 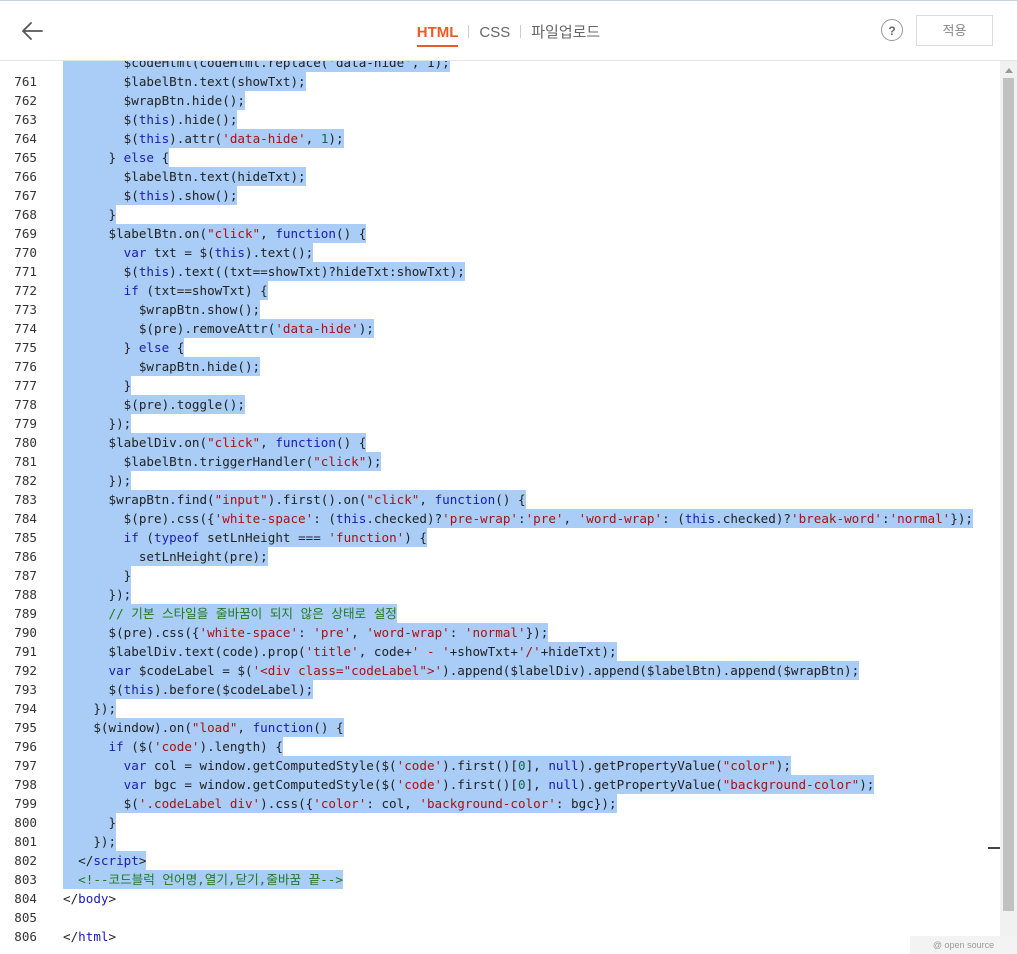 I want to click on scroll-up-icon, so click(x=1009, y=70).